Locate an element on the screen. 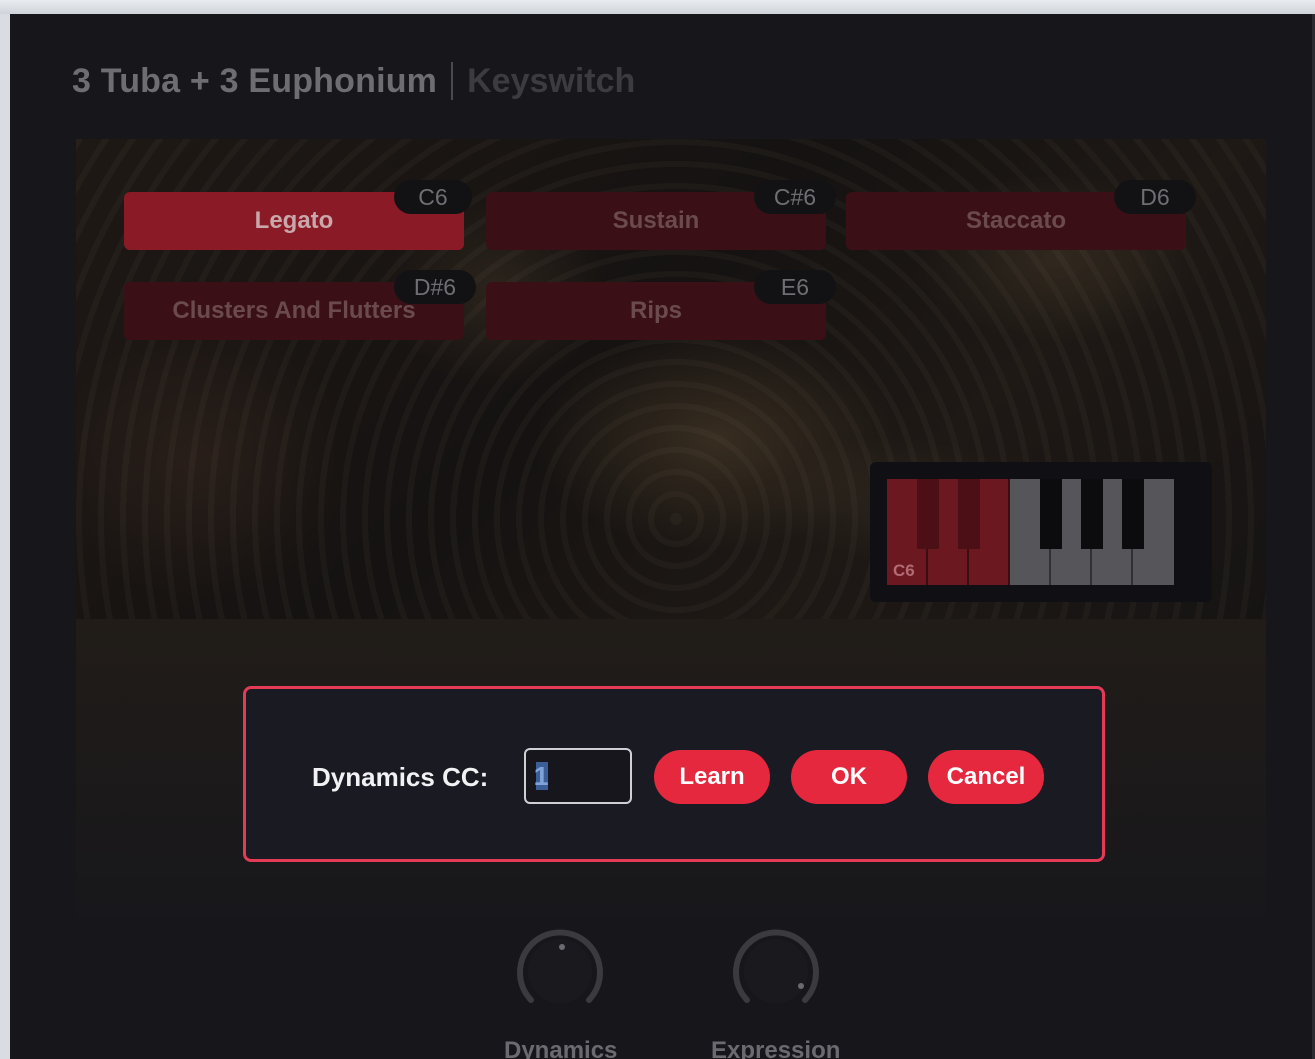 This screenshot has width=1315, height=1059. black-key-gsharp6 is located at coordinates (1092, 514).